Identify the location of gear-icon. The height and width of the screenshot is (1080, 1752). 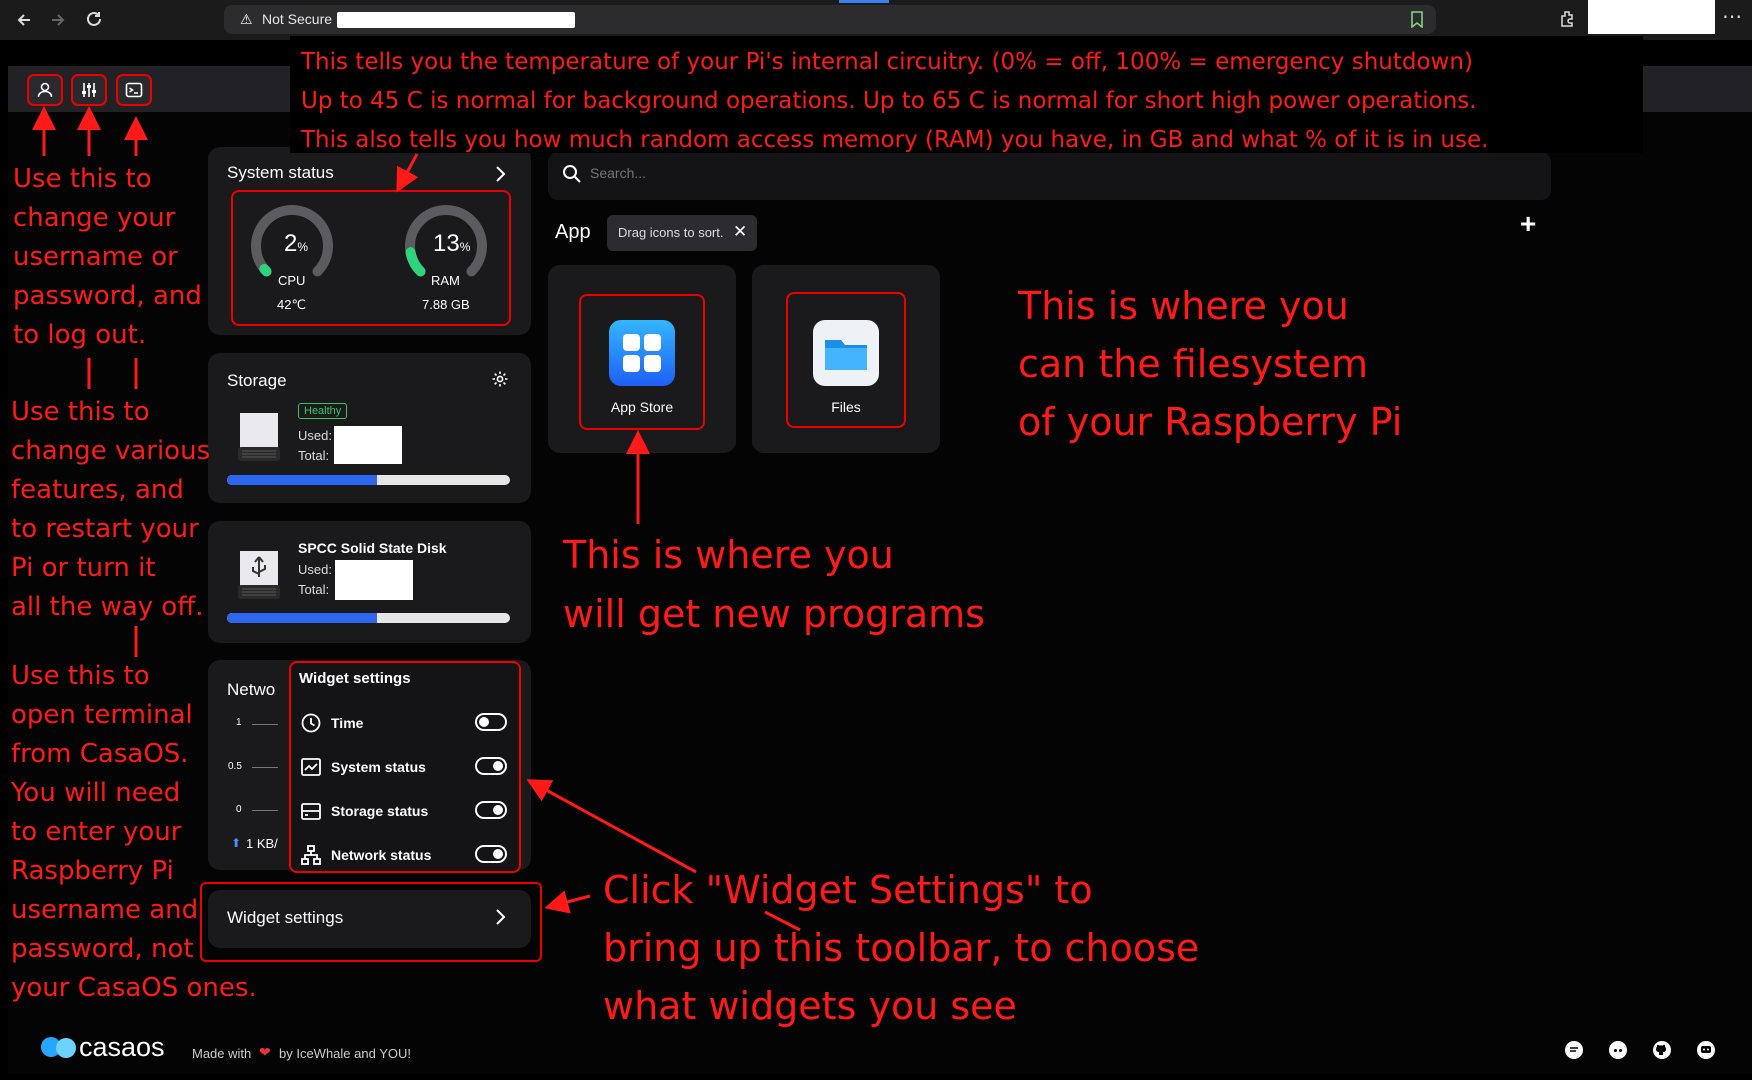
(500, 379).